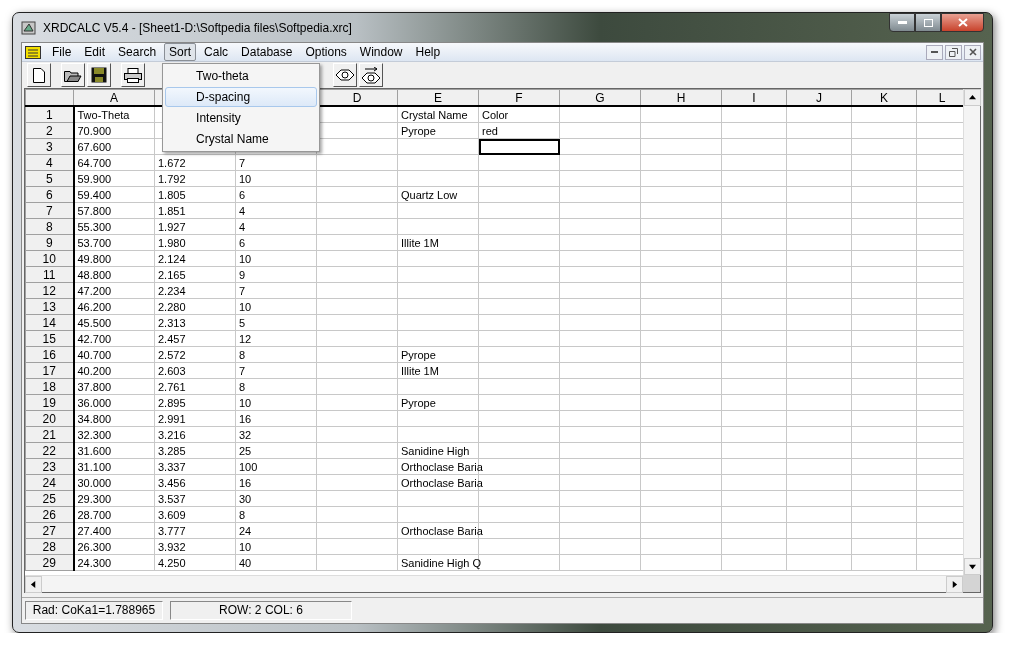  Describe the element at coordinates (33, 52) in the screenshot. I see `document-icon` at that location.